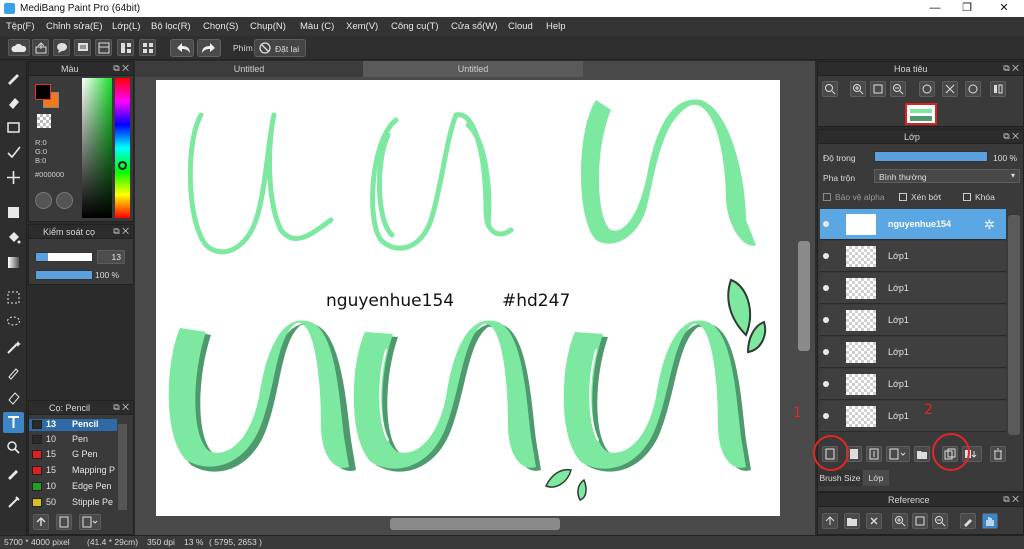 The image size is (1024, 549). I want to click on comment-button, so click(82, 47).